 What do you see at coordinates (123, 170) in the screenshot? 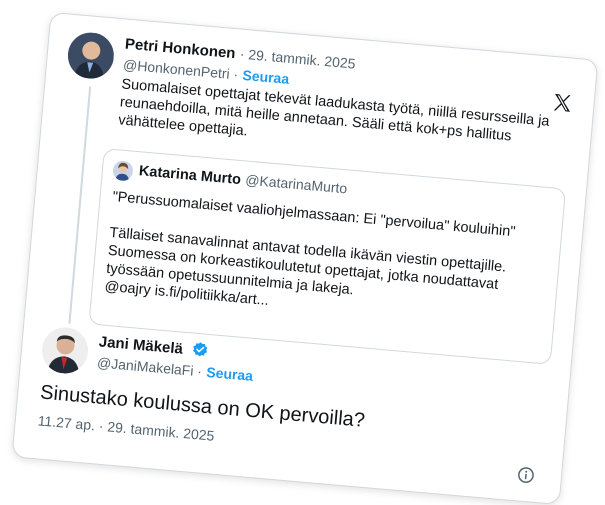
I see `avatar-katarina-murto` at bounding box center [123, 170].